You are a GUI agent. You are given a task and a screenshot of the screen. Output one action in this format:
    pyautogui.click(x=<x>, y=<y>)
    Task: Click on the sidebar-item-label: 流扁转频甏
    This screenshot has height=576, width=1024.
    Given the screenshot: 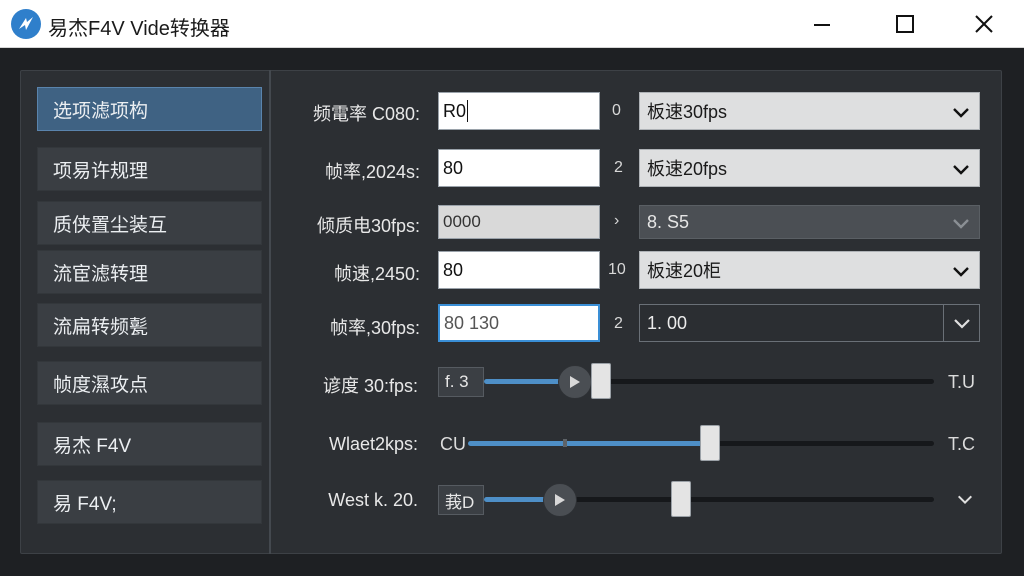 What is the action you would take?
    pyautogui.click(x=101, y=327)
    